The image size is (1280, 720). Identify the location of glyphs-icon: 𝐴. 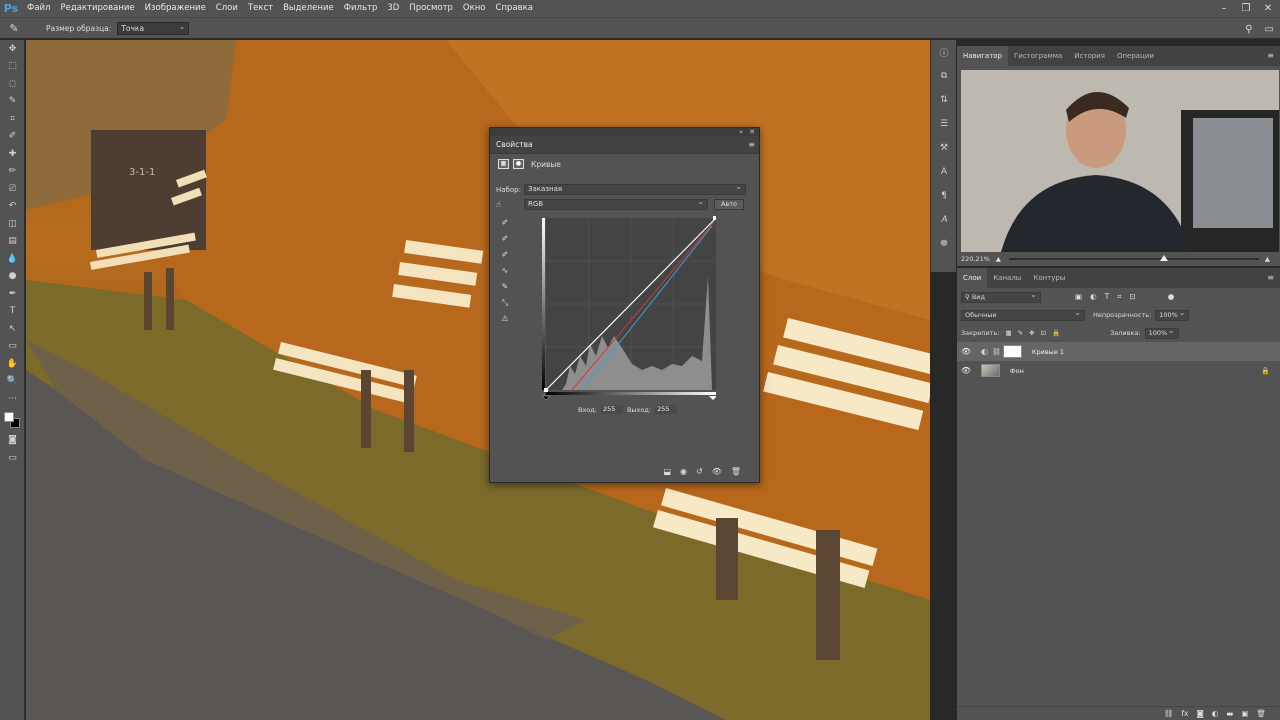
(944, 220).